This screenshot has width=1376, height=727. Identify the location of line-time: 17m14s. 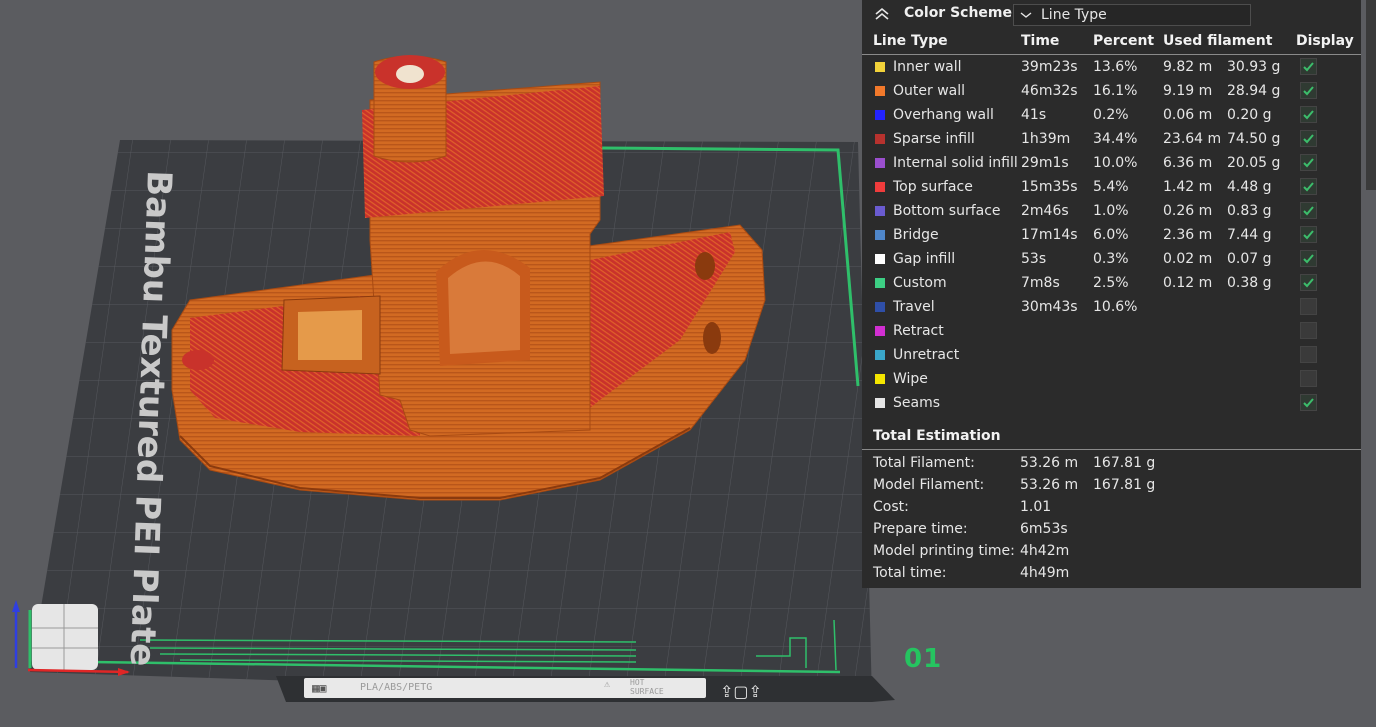
(1049, 235).